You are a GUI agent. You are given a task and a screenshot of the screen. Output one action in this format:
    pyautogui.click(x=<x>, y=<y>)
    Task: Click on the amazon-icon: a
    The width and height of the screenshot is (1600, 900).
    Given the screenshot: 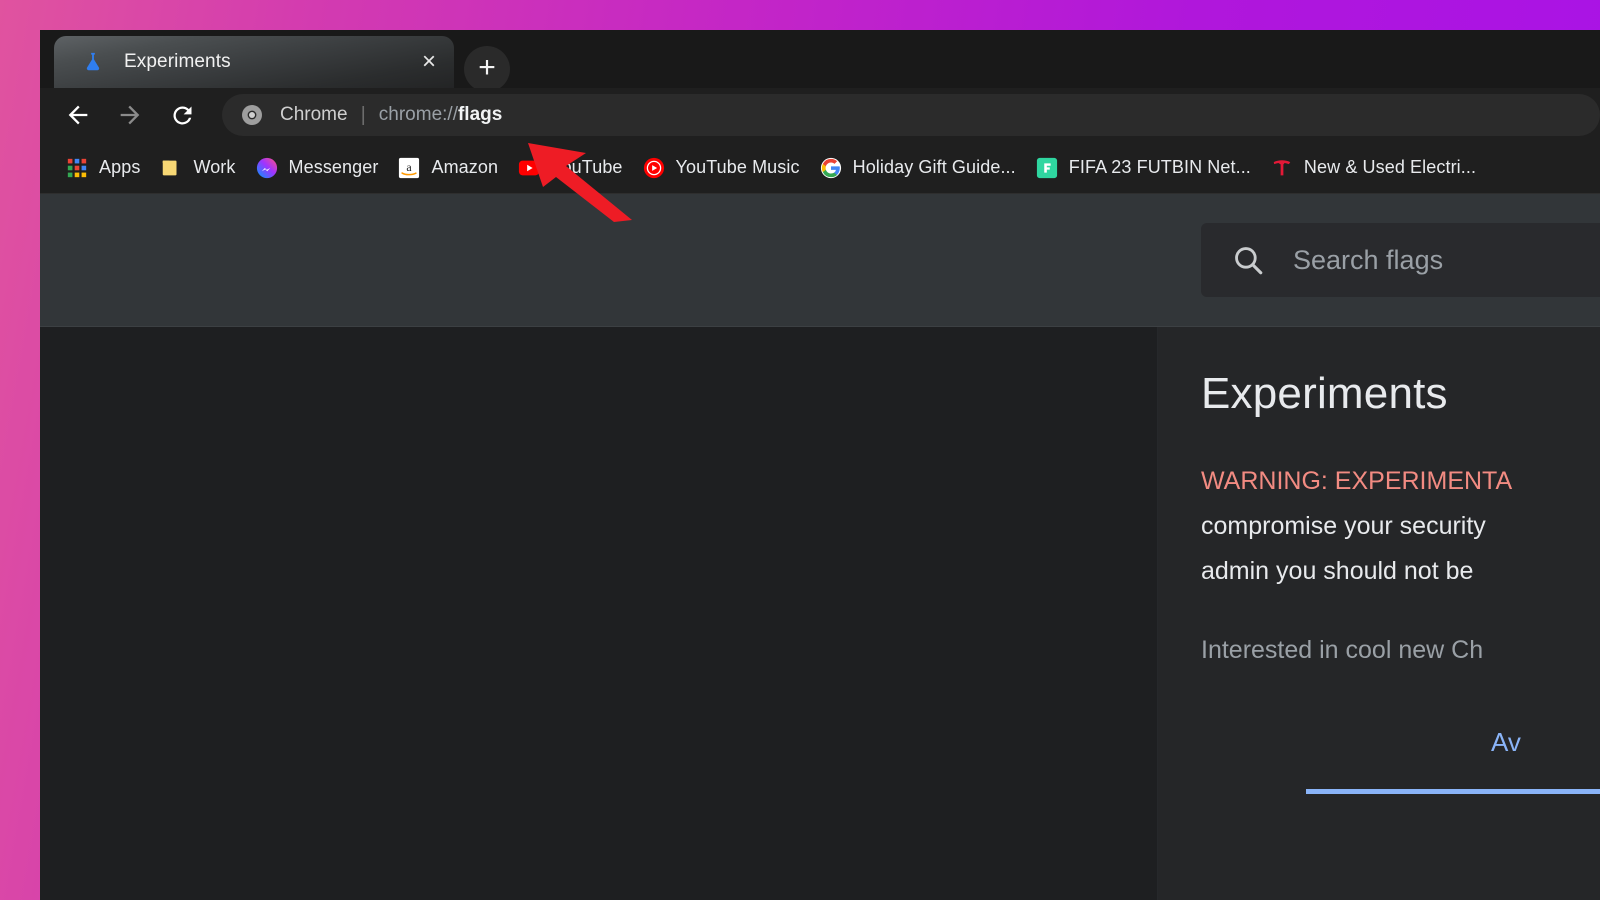 What is the action you would take?
    pyautogui.click(x=409, y=167)
    